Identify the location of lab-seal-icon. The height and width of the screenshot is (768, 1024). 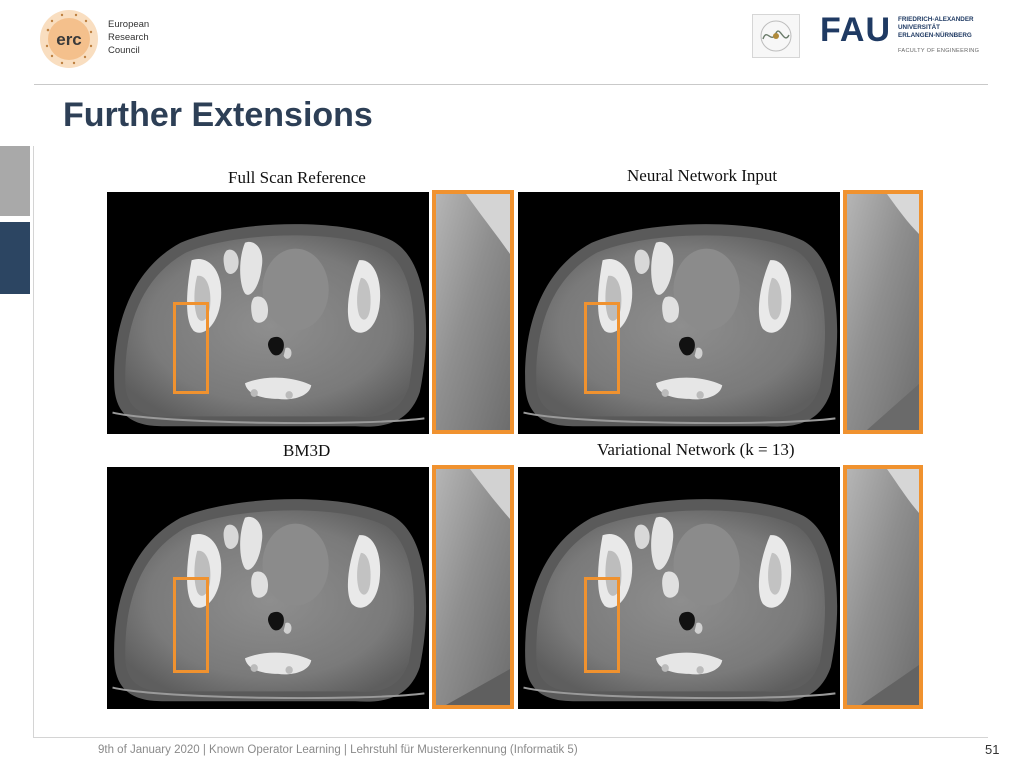
(776, 36).